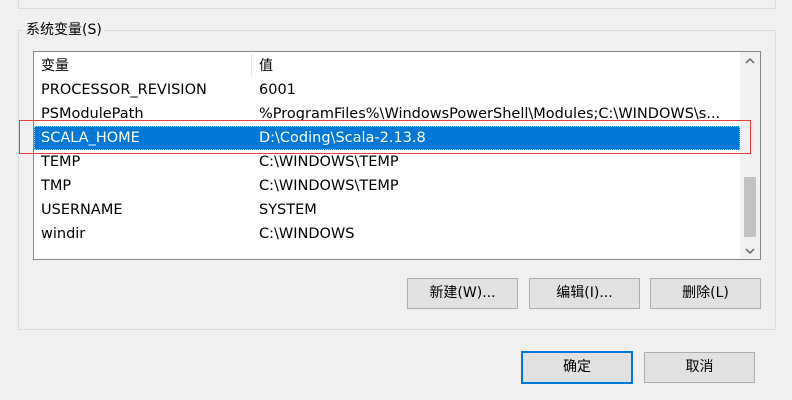 The image size is (792, 400). Describe the element at coordinates (750, 155) in the screenshot. I see `vertical-scrollbar` at that location.